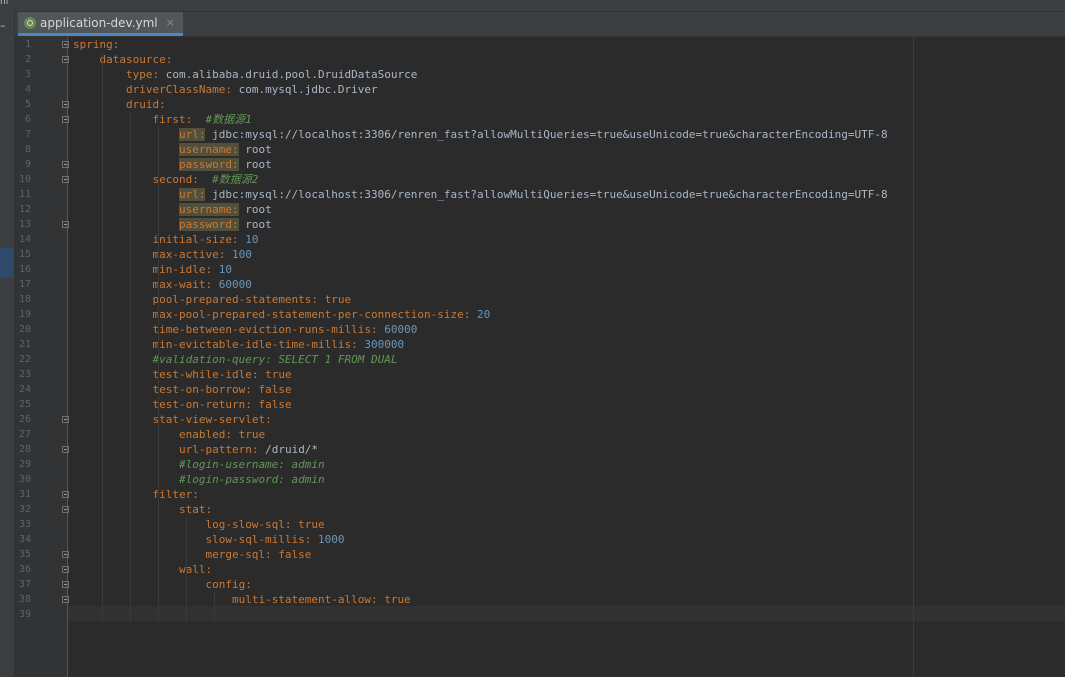 The height and width of the screenshot is (677, 1065). I want to click on code-line: filter:, so click(135, 494).